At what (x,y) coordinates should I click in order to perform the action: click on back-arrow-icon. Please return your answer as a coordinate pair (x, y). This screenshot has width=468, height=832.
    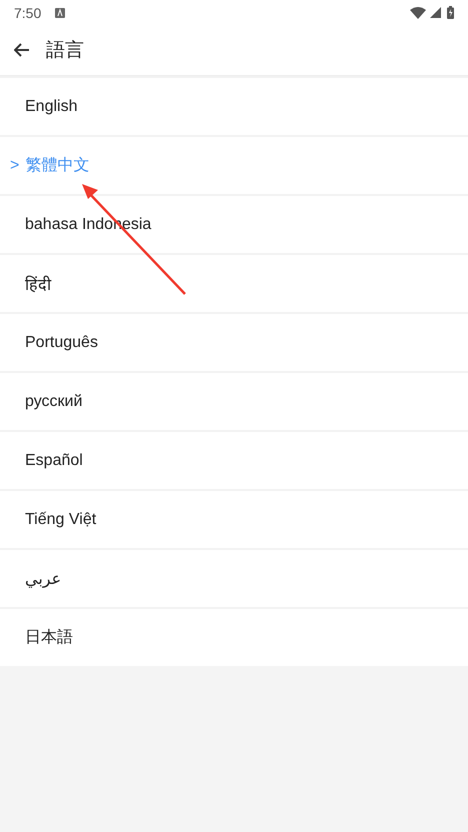
    Looking at the image, I should click on (22, 50).